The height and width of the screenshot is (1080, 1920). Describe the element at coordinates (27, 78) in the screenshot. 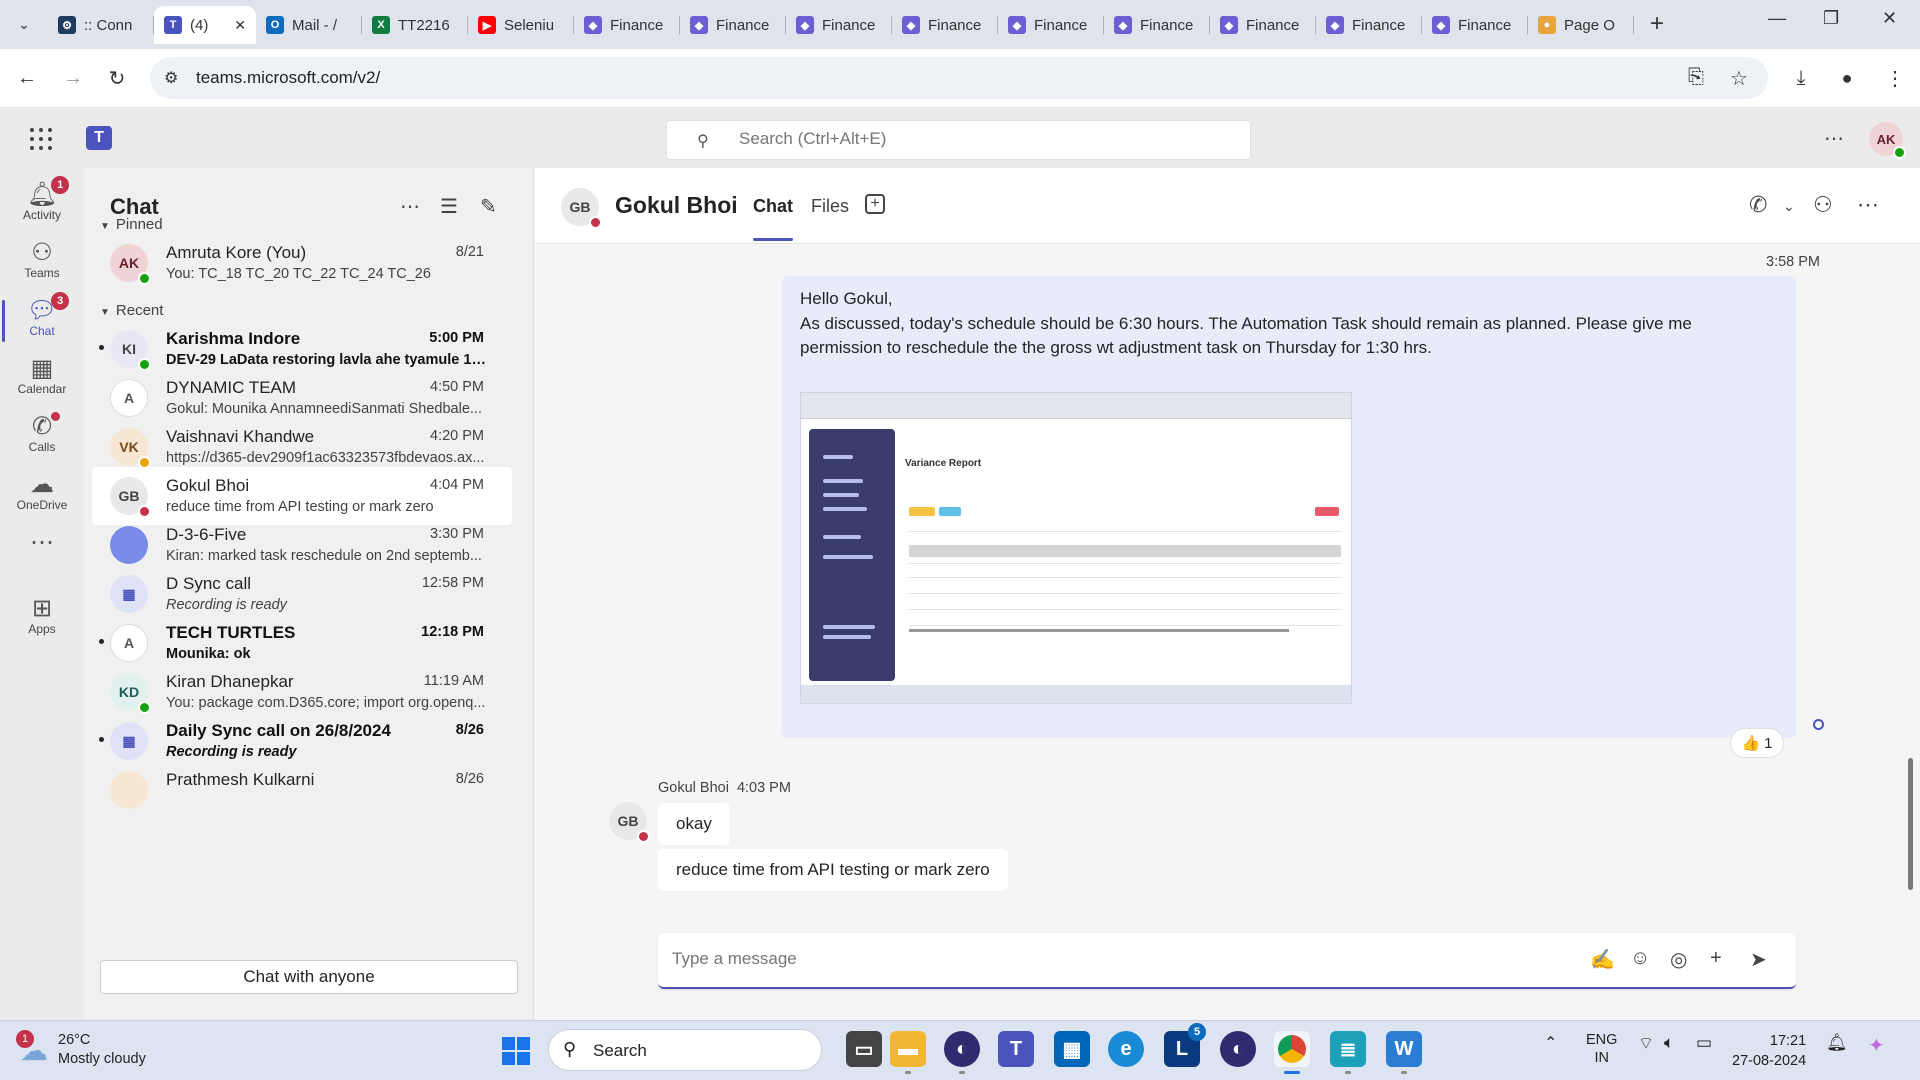

I see `back-button: ←` at that location.